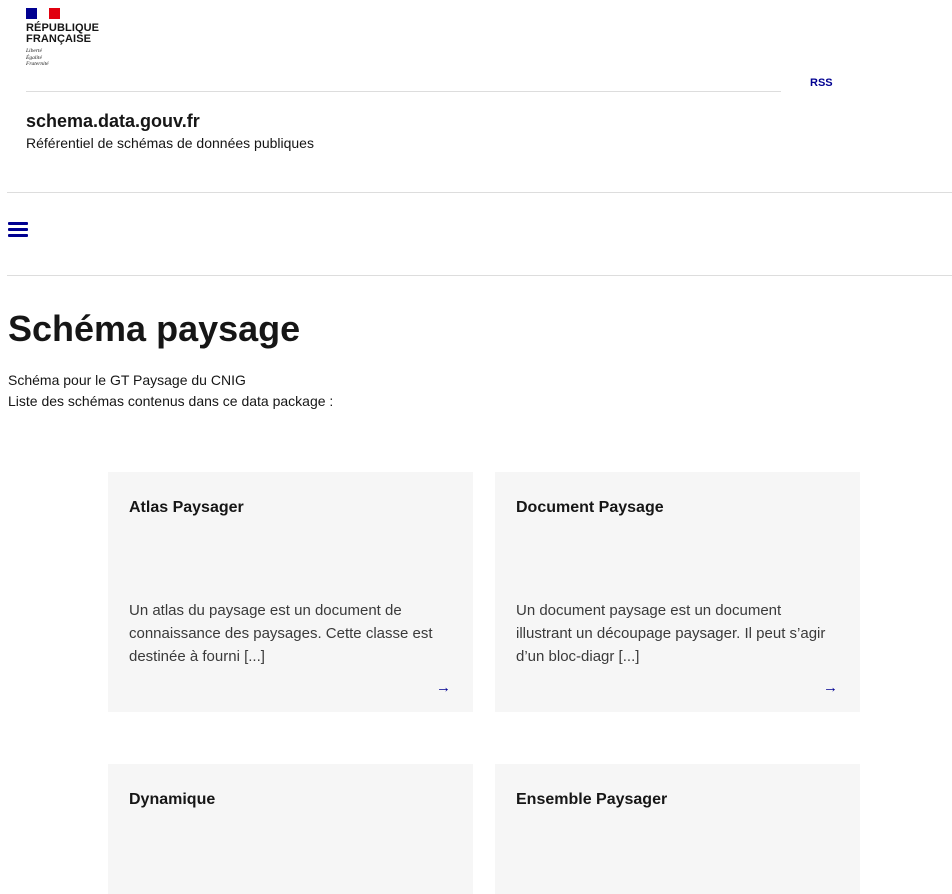  I want to click on logo-text: RÉPUBLIQUE FRANÇAISE, so click(62, 34).